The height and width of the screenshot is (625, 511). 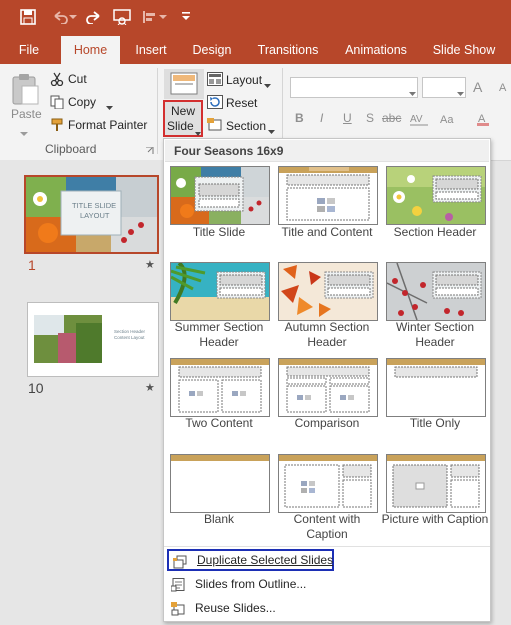 I want to click on layout-title-slide-label: Title Slide, so click(x=219, y=232).